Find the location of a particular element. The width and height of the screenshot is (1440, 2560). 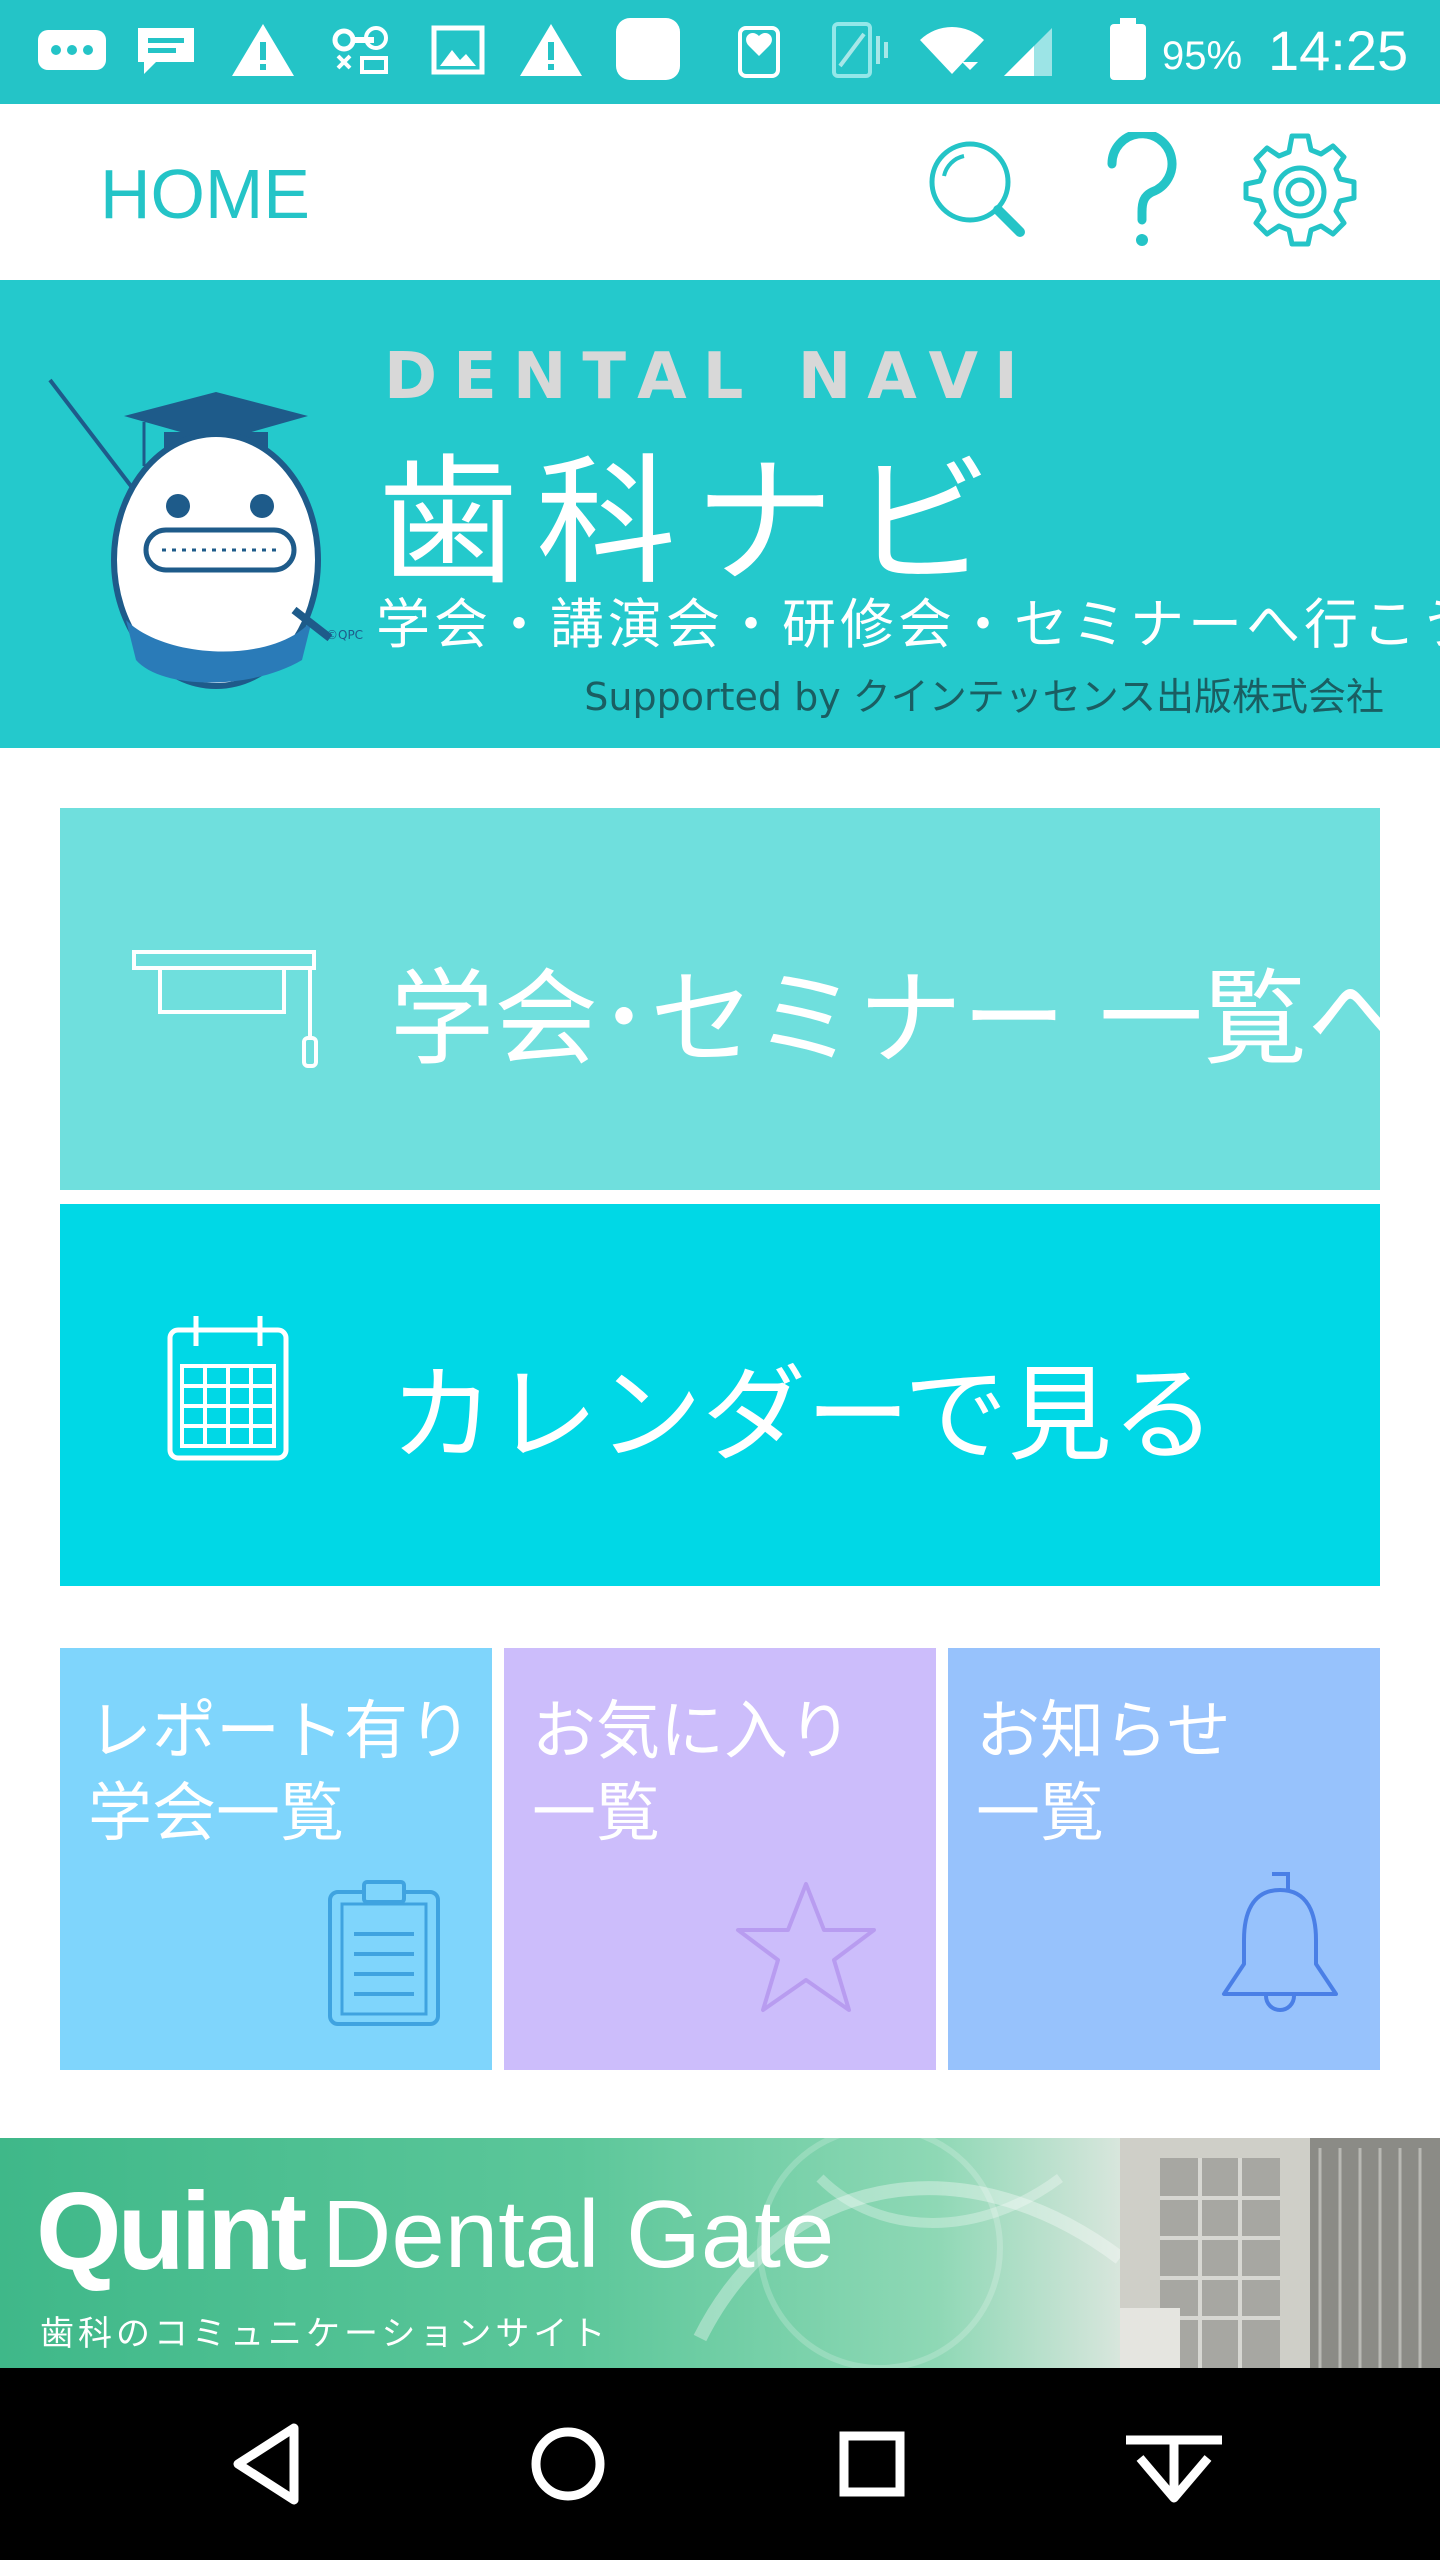

settings-icon is located at coordinates (1300, 192).